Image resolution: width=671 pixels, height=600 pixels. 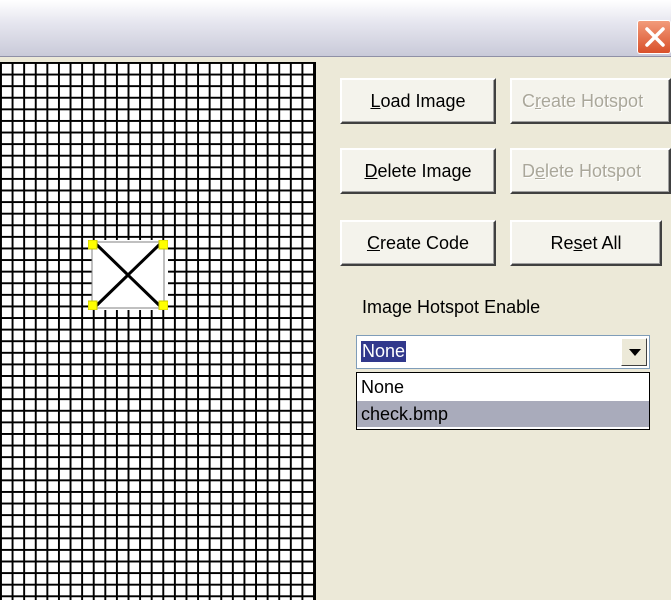 I want to click on close-button, so click(x=654, y=37).